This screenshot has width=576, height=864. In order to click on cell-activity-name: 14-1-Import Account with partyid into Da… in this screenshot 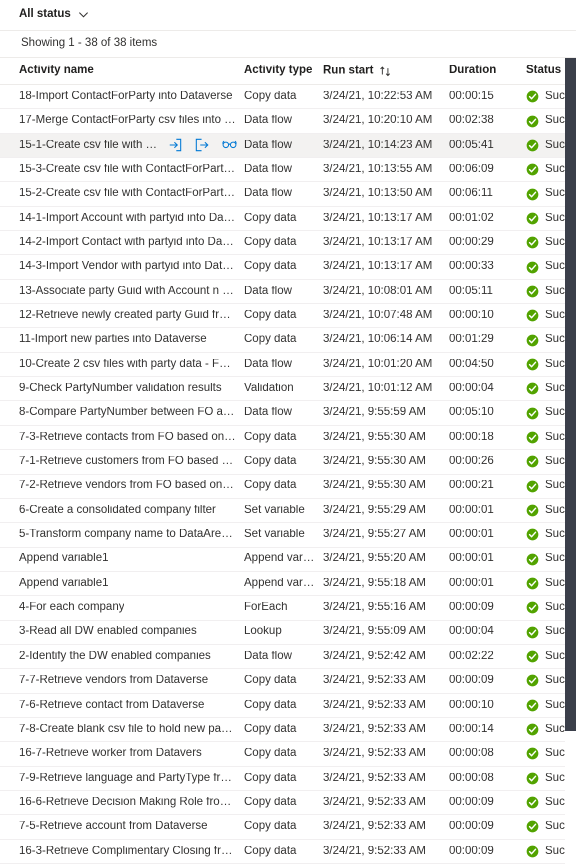, I will do `click(131, 219)`.